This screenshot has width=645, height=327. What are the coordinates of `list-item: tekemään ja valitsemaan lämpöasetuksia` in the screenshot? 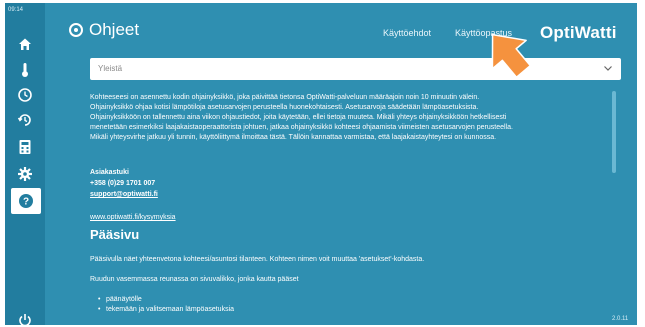 It's located at (166, 310).